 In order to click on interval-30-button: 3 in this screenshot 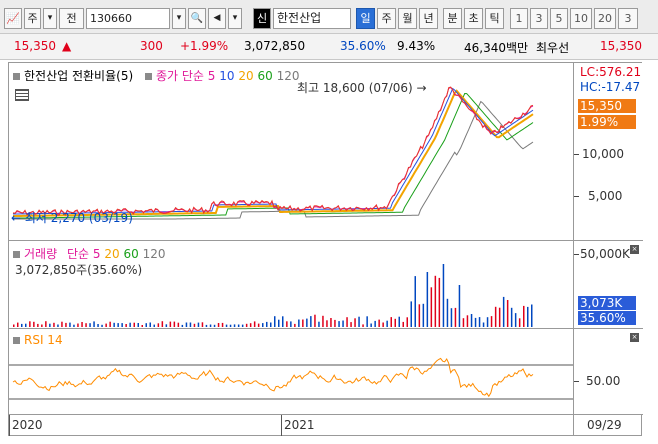, I will do `click(628, 18)`.